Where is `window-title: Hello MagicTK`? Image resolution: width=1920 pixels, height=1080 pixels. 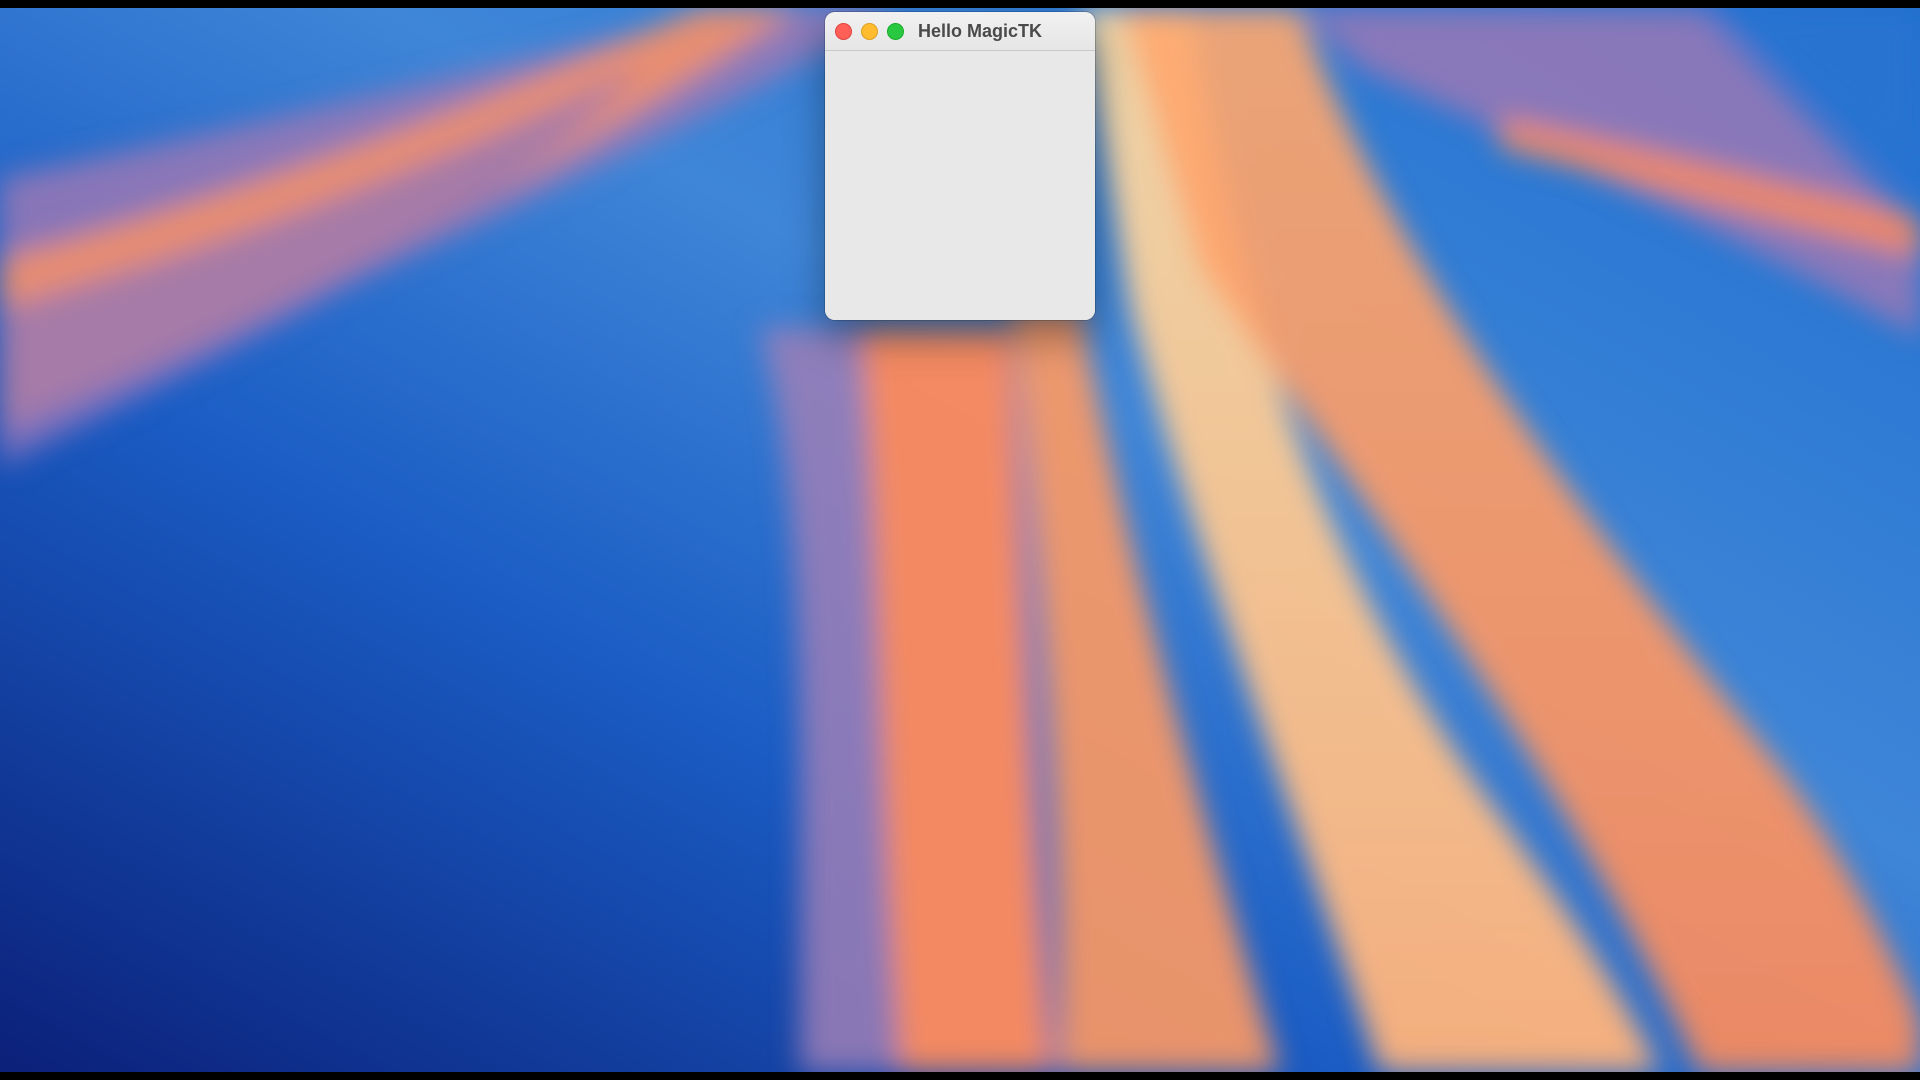 window-title: Hello MagicTK is located at coordinates (980, 30).